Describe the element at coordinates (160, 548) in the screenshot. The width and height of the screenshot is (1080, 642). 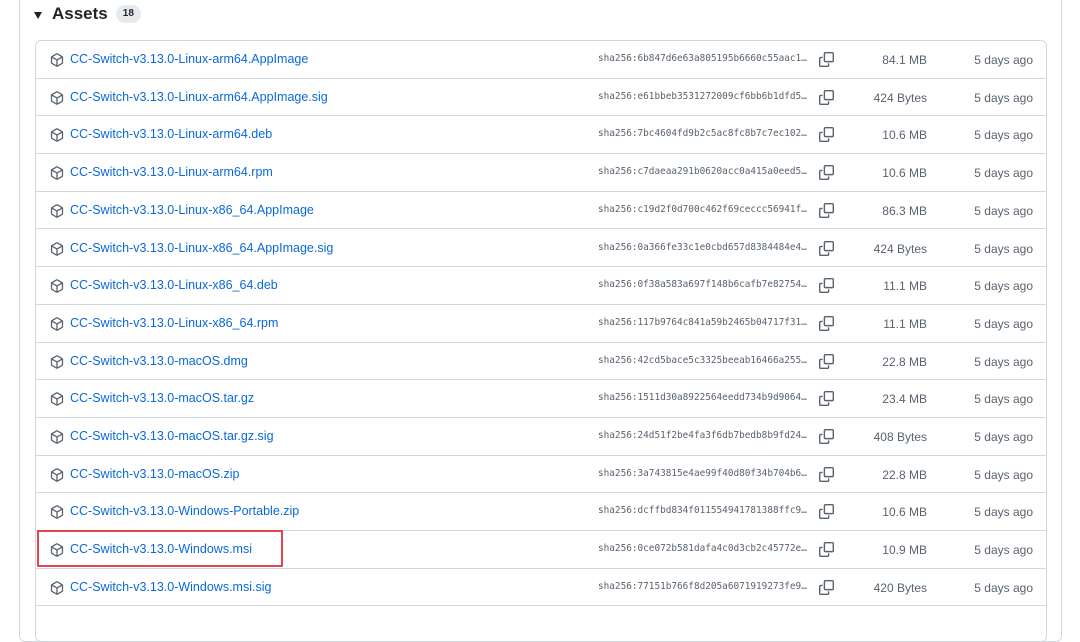
I see `highlight-box` at that location.